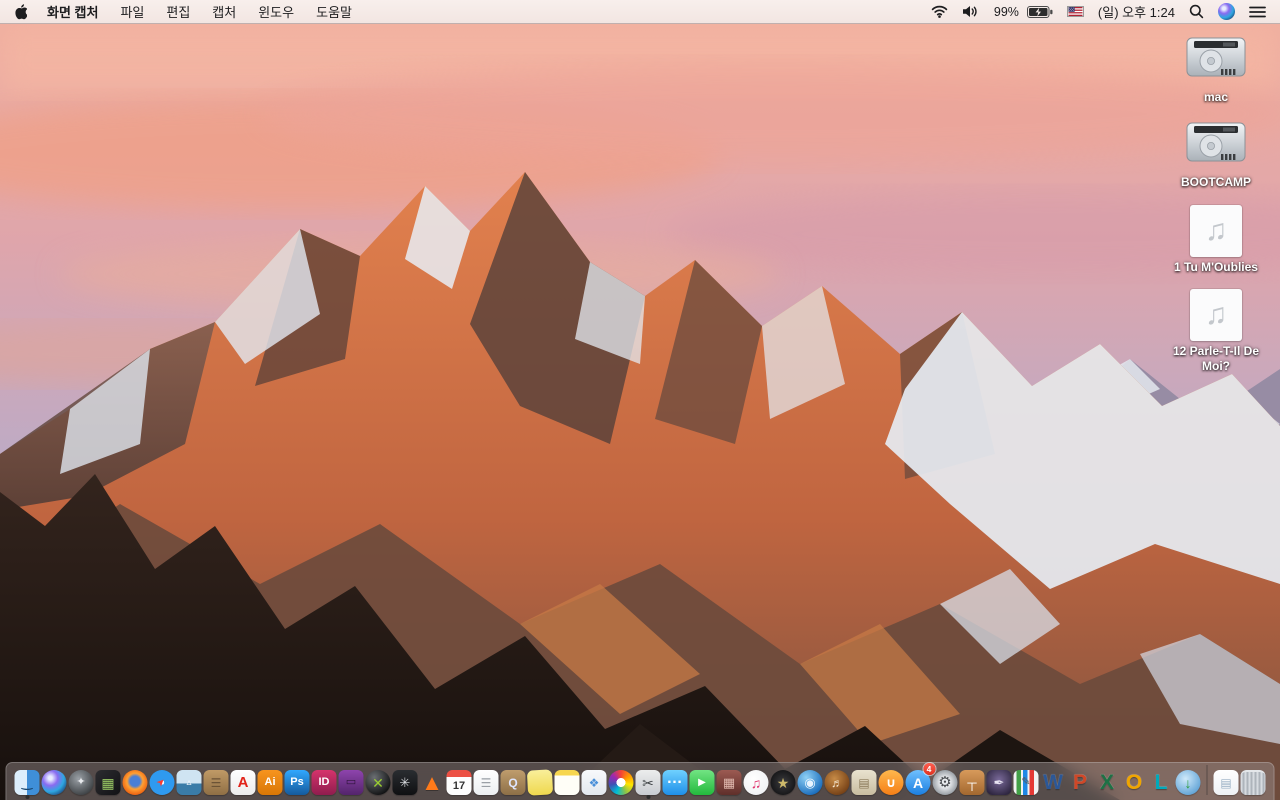 This screenshot has height=800, width=1280. I want to click on downloader-app-tile: ↓, so click(1188, 782).